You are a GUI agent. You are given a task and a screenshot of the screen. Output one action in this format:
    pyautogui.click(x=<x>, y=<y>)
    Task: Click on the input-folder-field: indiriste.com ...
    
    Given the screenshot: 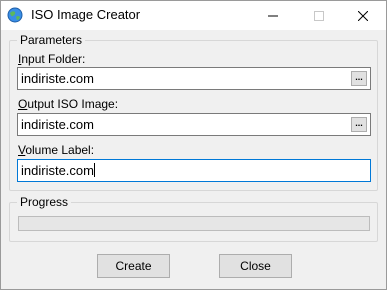 What is the action you would take?
    pyautogui.click(x=194, y=78)
    